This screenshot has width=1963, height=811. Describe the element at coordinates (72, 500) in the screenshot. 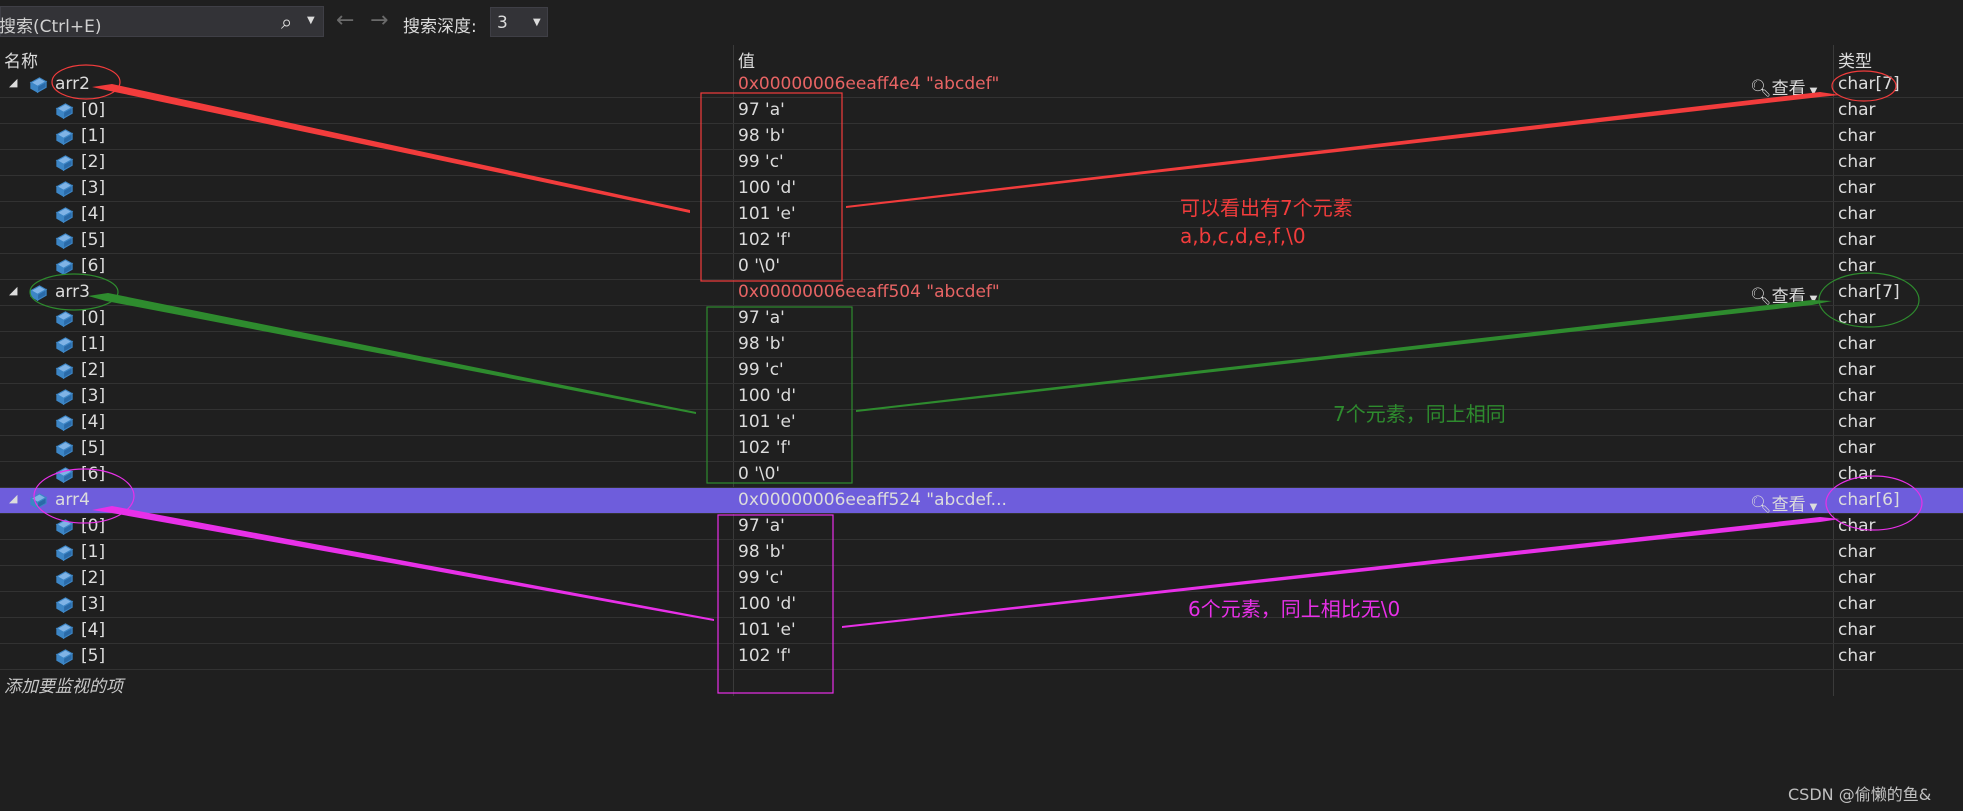

I see `watch-name: arr4` at that location.